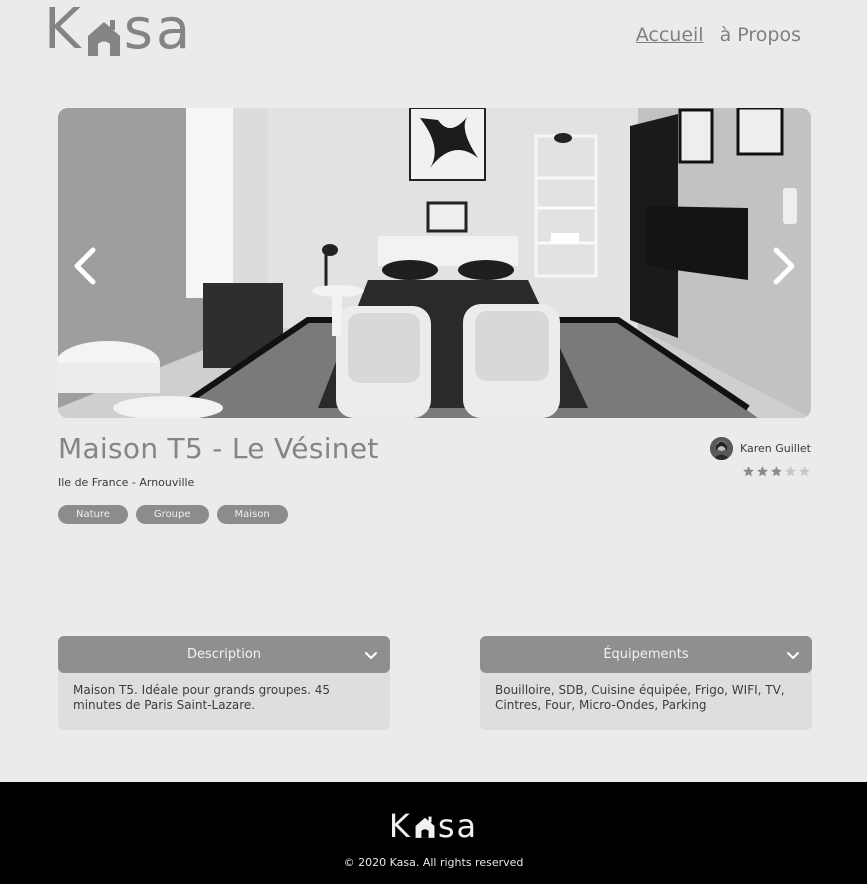 The height and width of the screenshot is (884, 867). I want to click on chevron-left-icon, so click(85, 266).